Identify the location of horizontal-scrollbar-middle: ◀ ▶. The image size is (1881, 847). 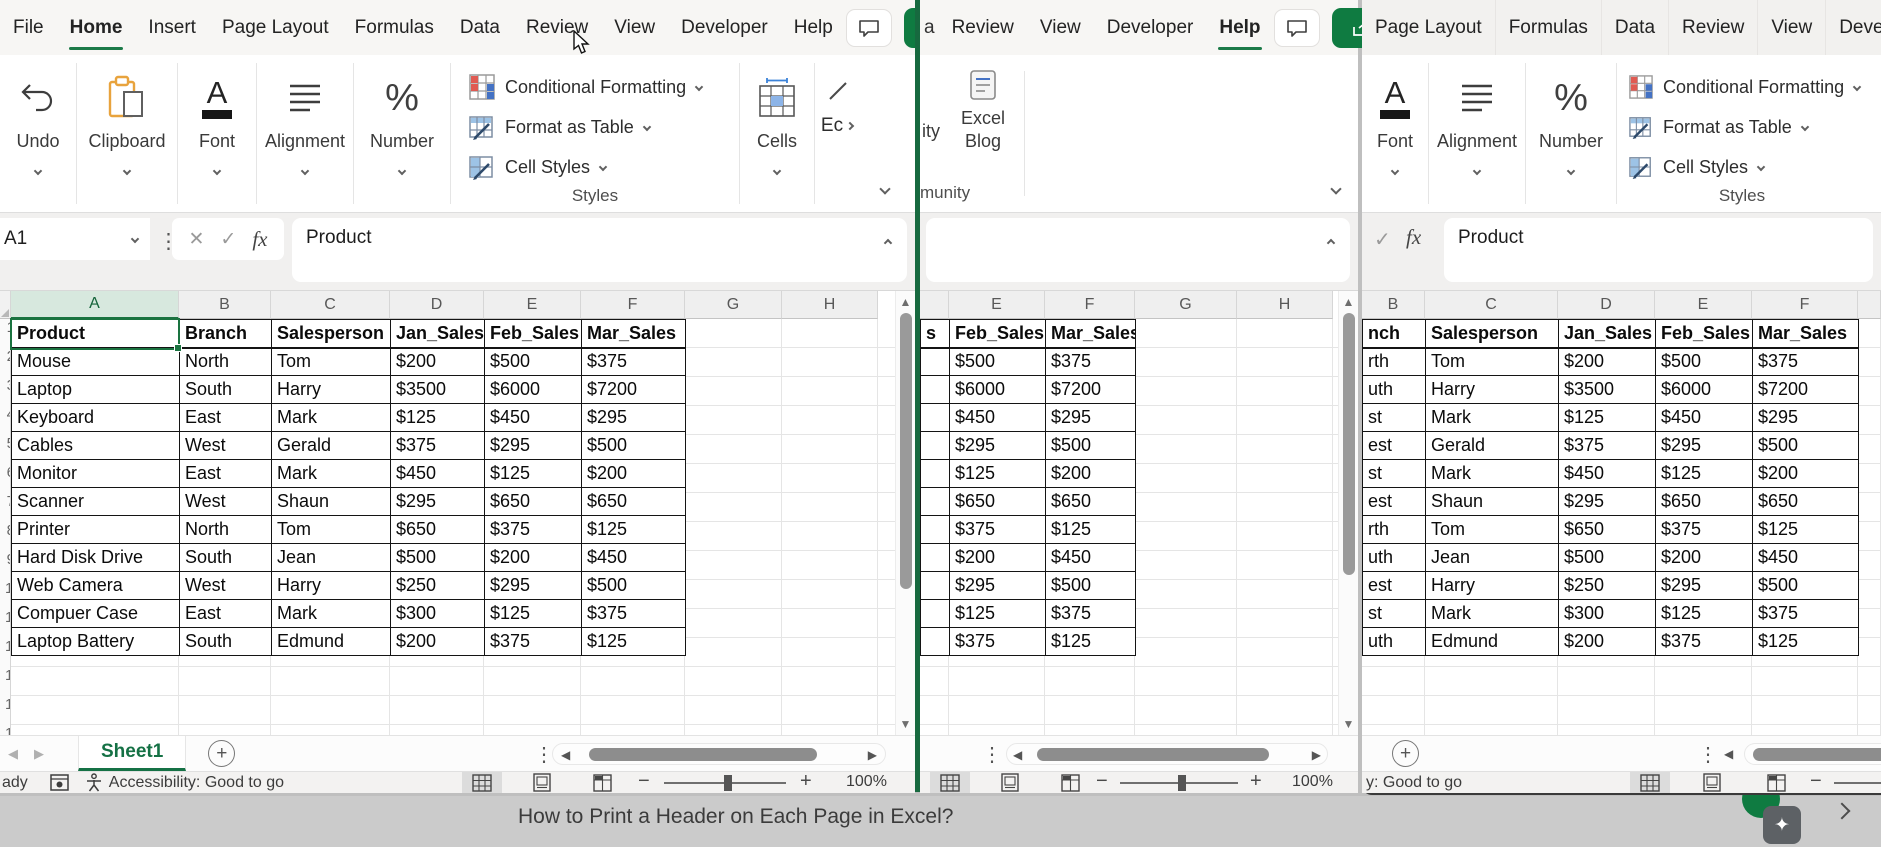
(1167, 754).